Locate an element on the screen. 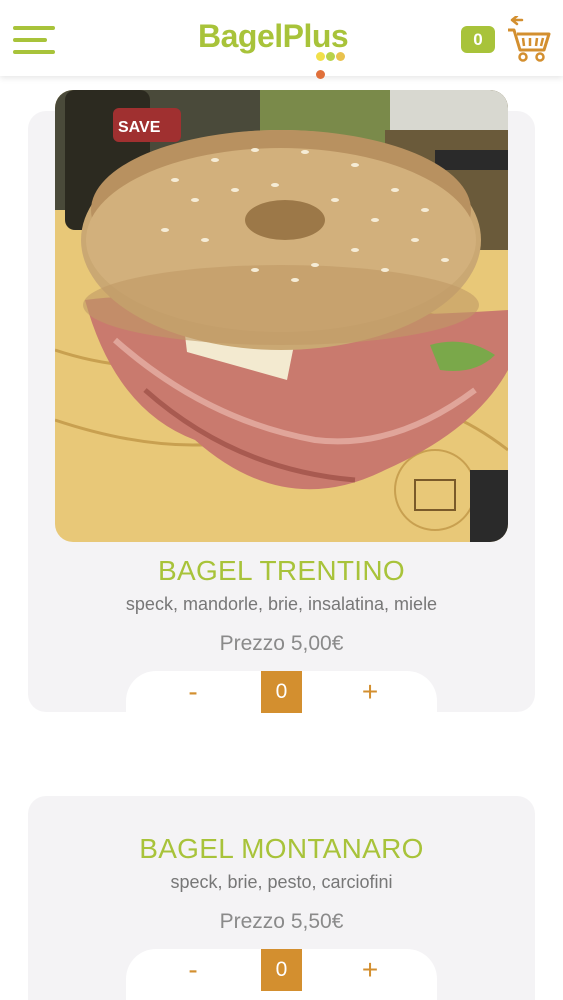  hamburger-menu-icon is located at coordinates (34, 41).